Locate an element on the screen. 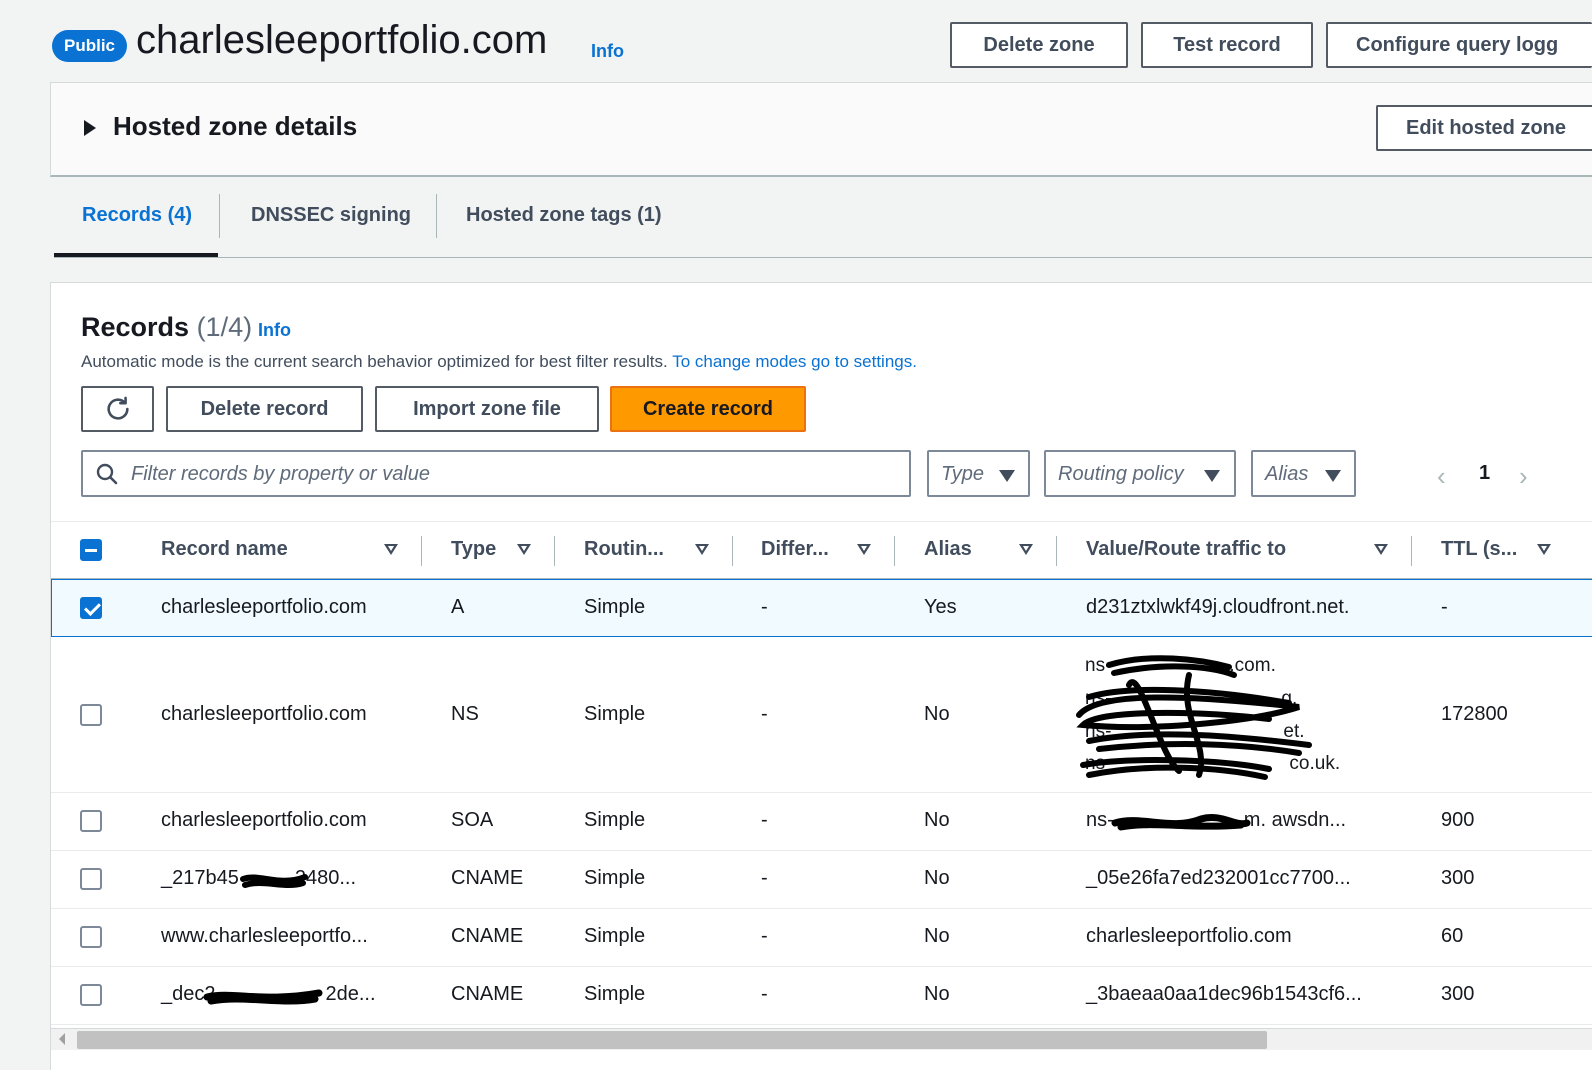 Image resolution: width=1592 pixels, height=1070 pixels. tab-hosted-zone-tags: Hosted zone tags (1) is located at coordinates (564, 215).